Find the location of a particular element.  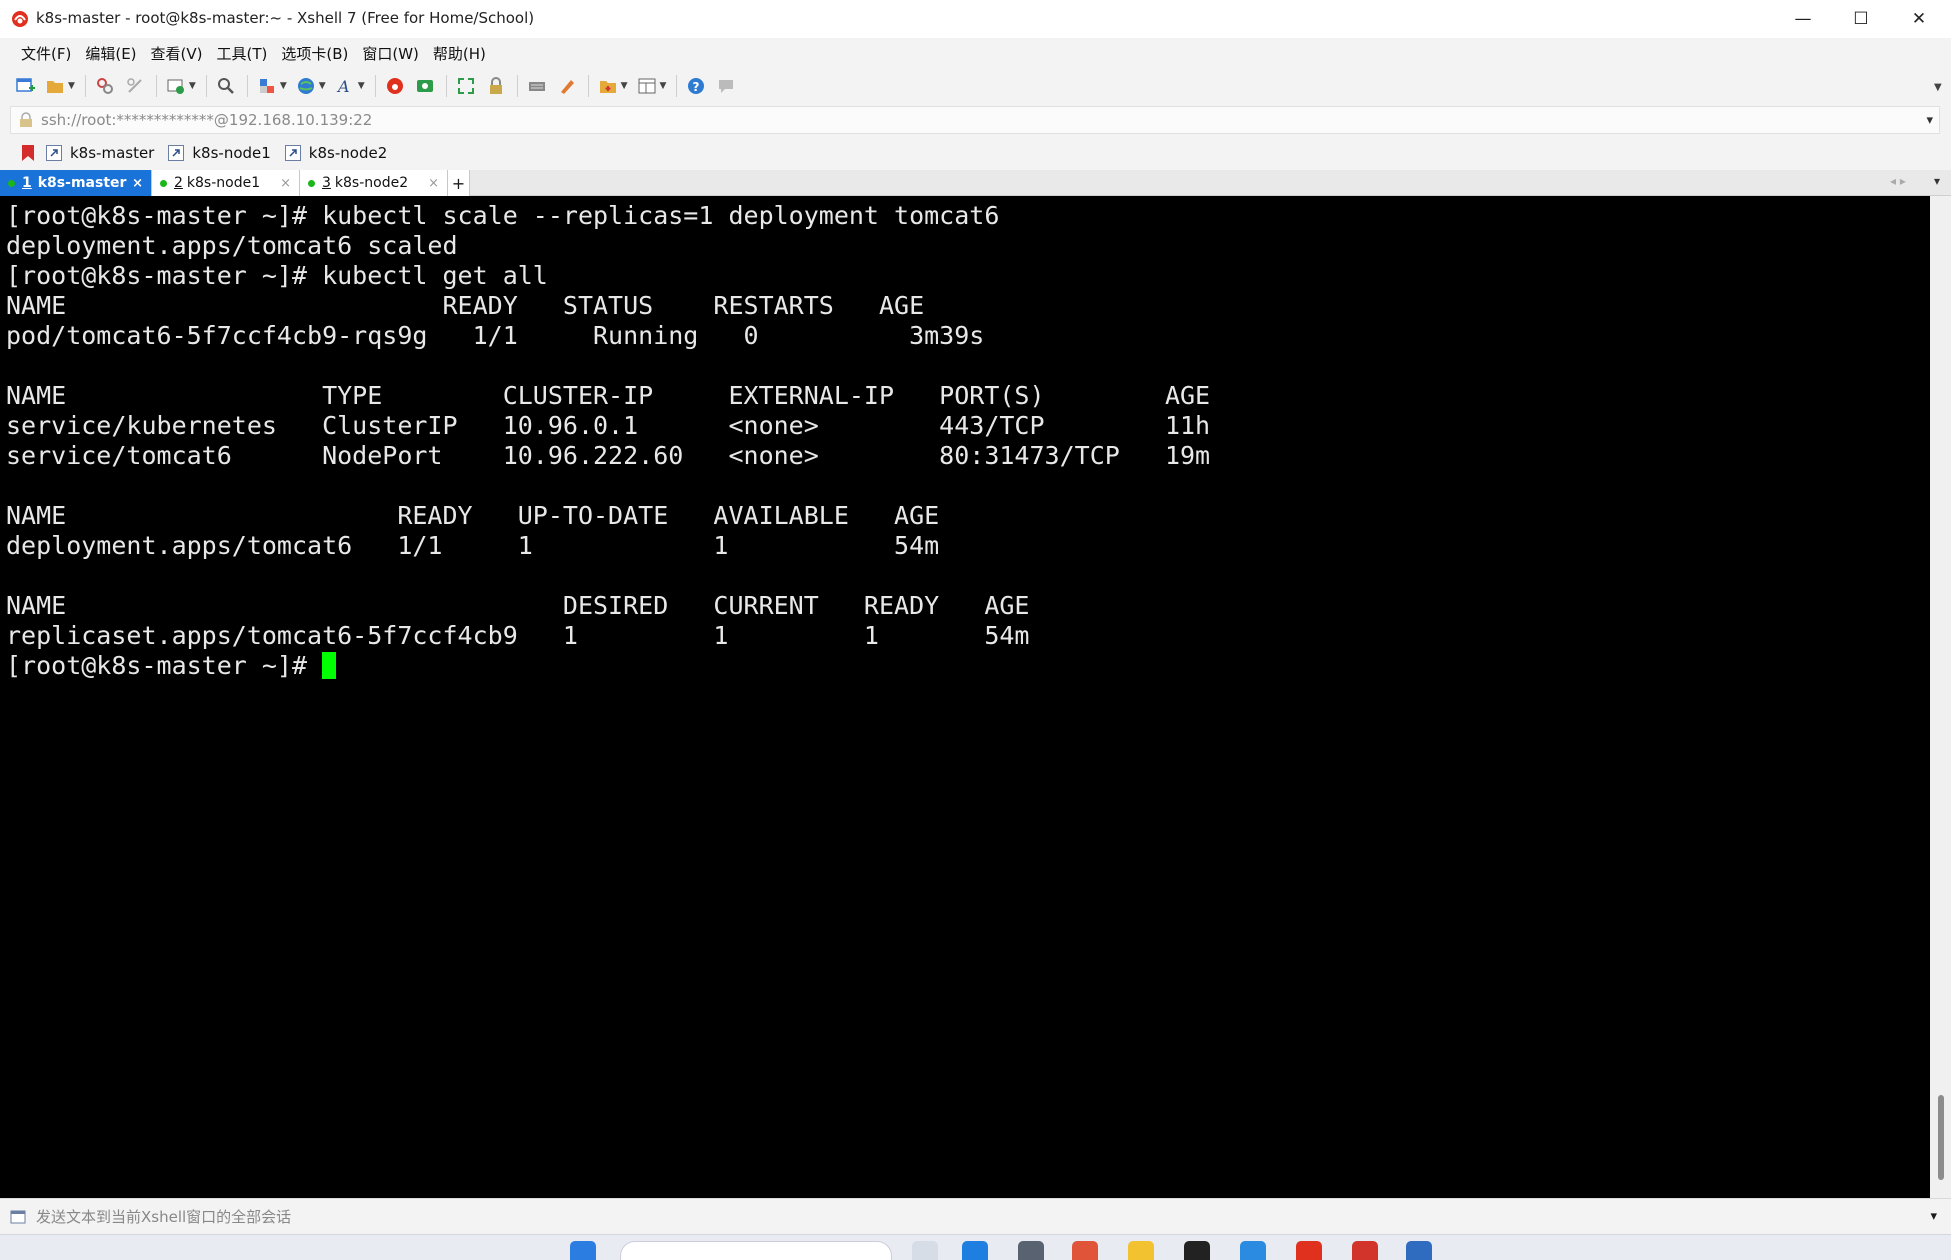

xftp-icon is located at coordinates (425, 86).